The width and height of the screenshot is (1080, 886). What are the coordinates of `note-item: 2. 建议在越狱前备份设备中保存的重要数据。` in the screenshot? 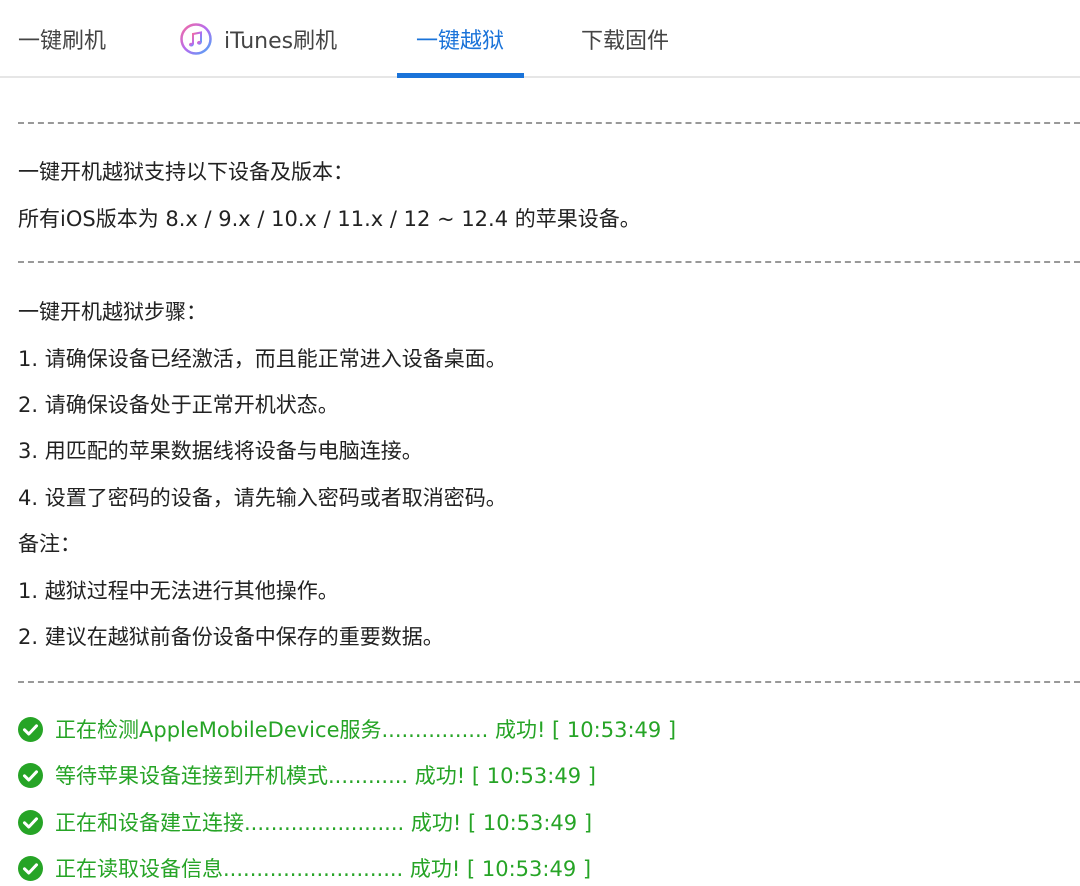 It's located at (231, 637).